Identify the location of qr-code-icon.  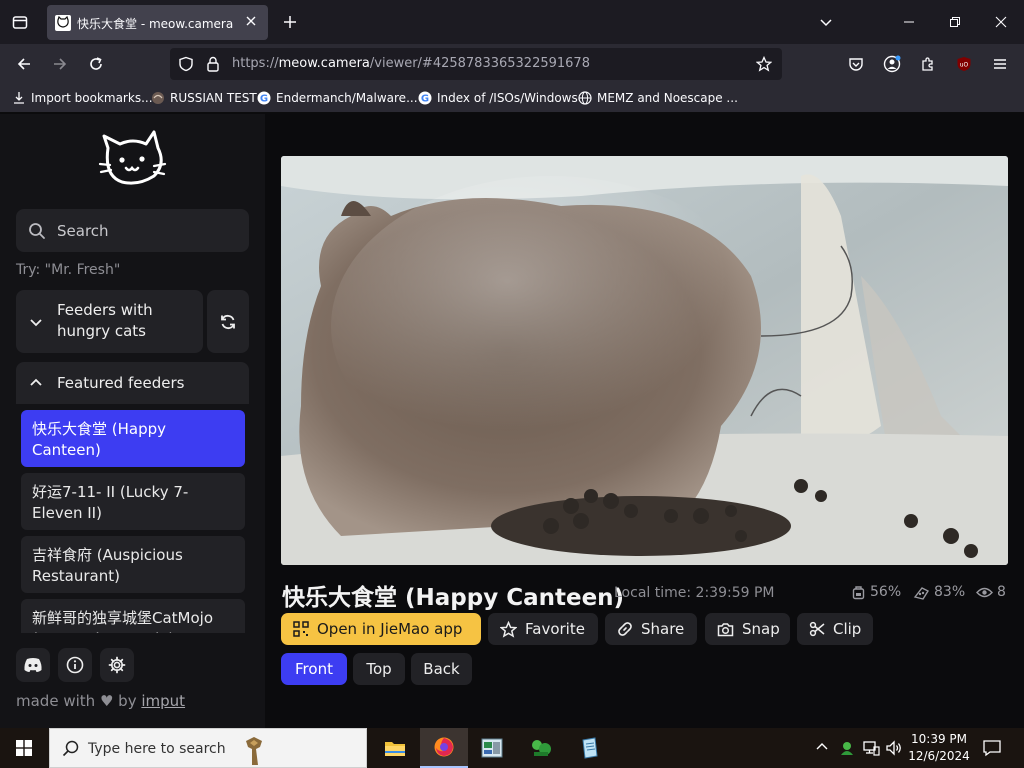
(305, 629).